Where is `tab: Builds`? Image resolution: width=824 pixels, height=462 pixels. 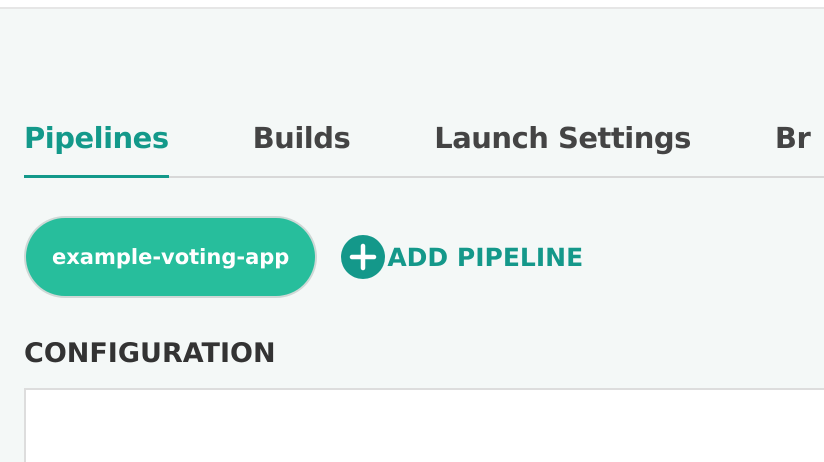 tab: Builds is located at coordinates (301, 149).